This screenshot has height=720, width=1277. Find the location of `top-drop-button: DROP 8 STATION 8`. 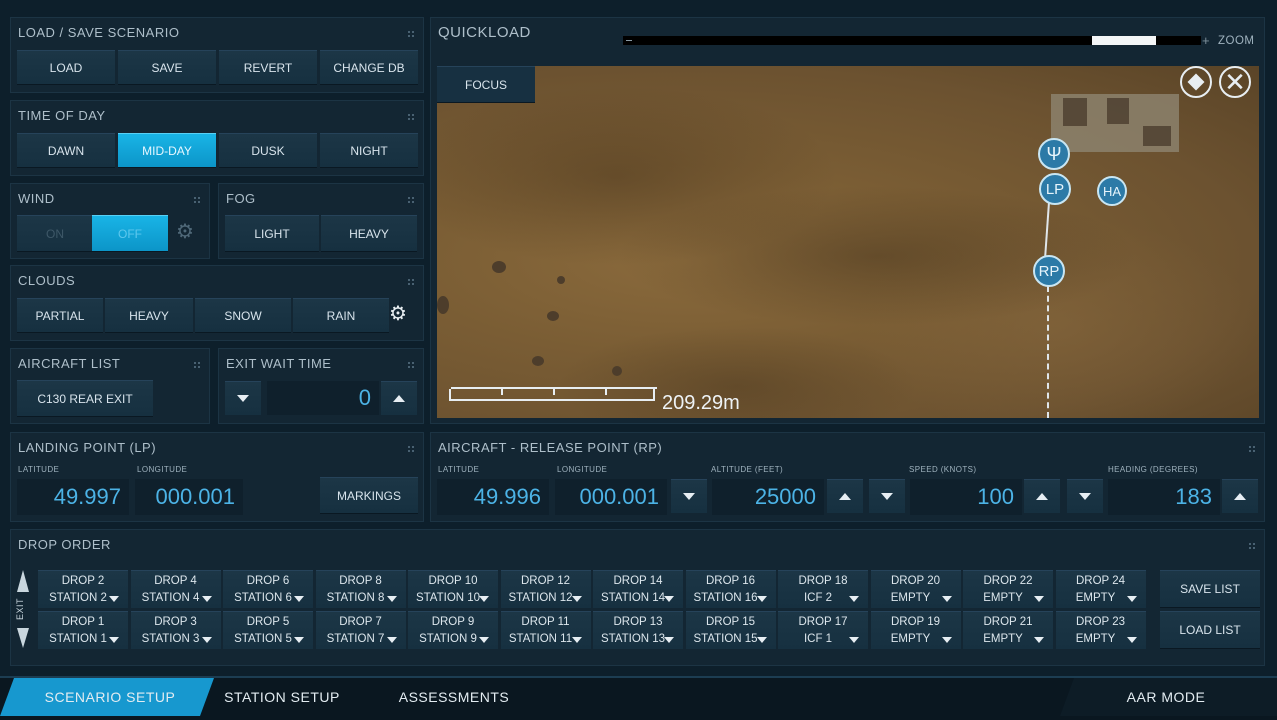

top-drop-button: DROP 8 STATION 8 is located at coordinates (360, 589).